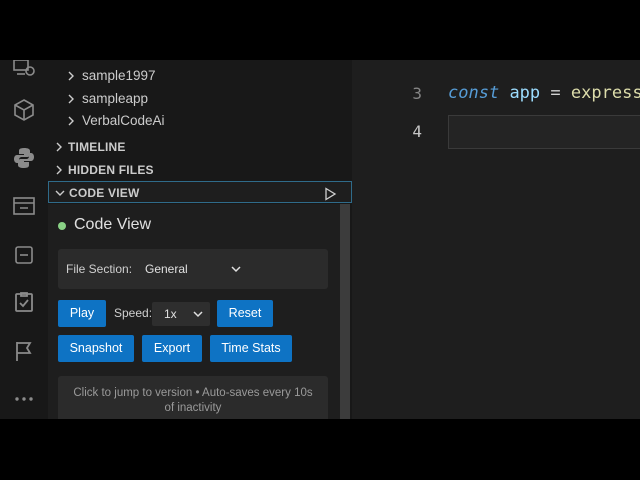 The height and width of the screenshot is (480, 640). Describe the element at coordinates (198, 121) in the screenshot. I see `folder-item: VerbalCodeAi` at that location.